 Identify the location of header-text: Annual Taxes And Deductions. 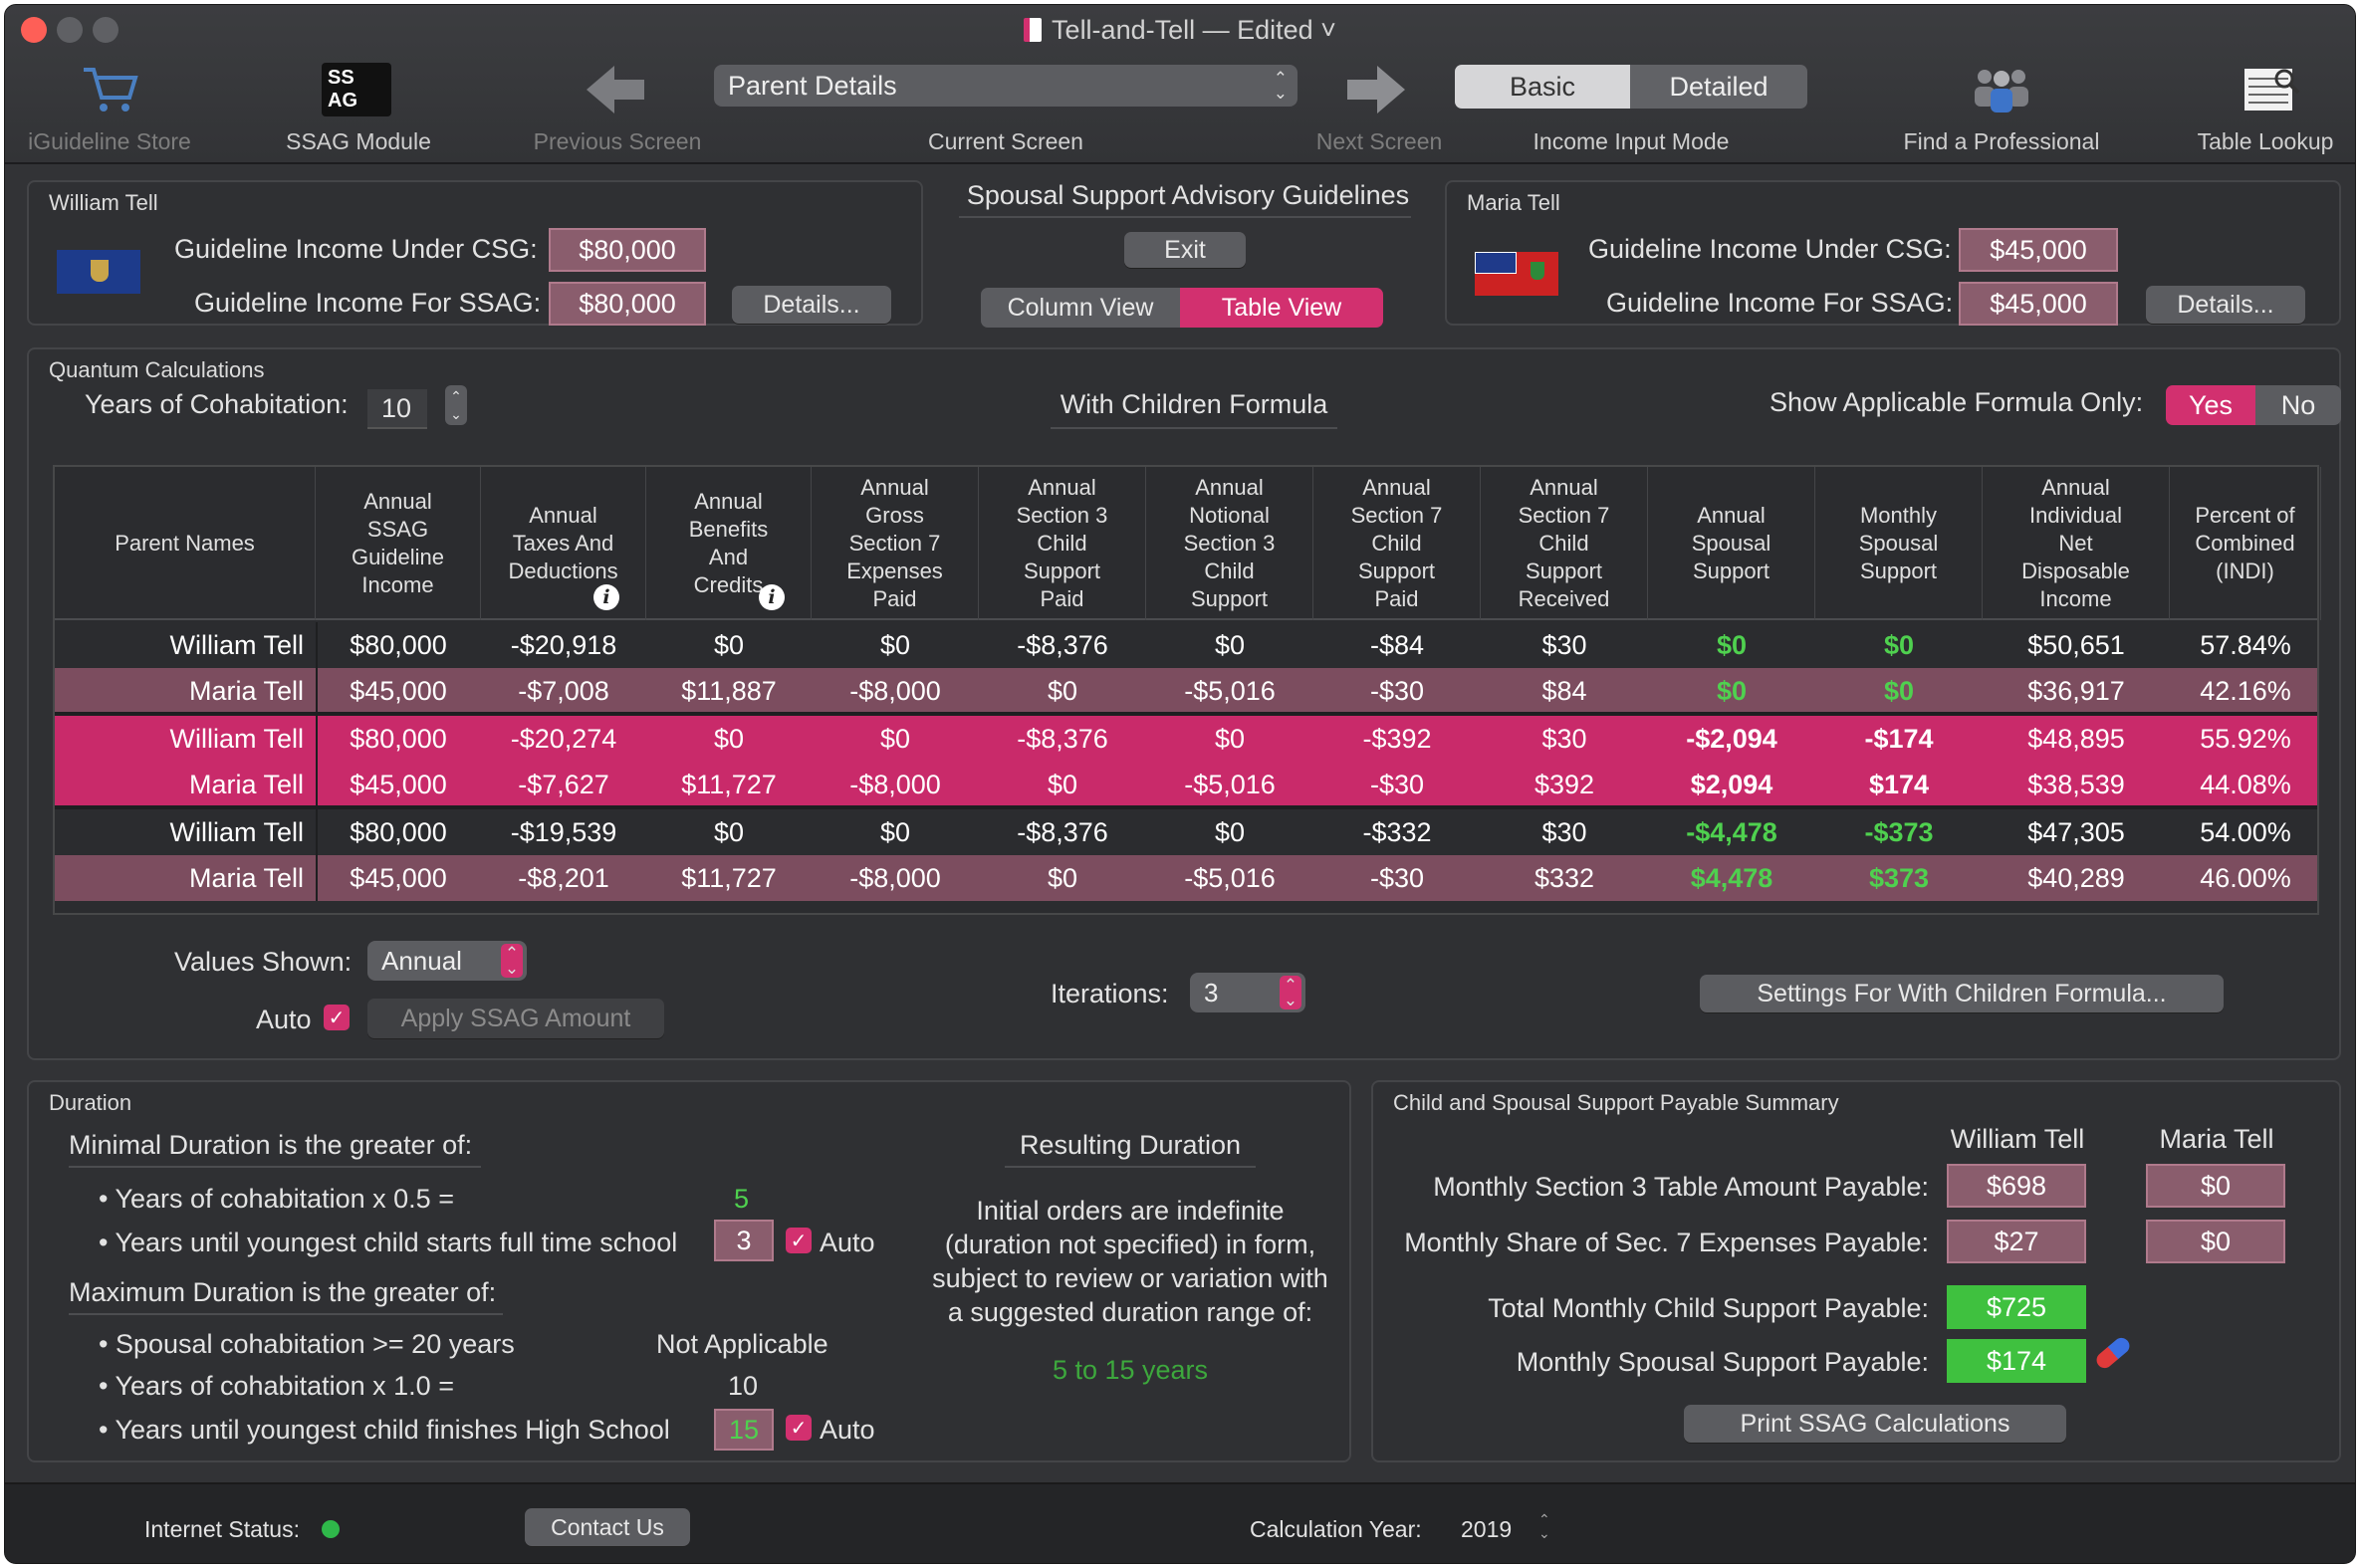
(563, 543).